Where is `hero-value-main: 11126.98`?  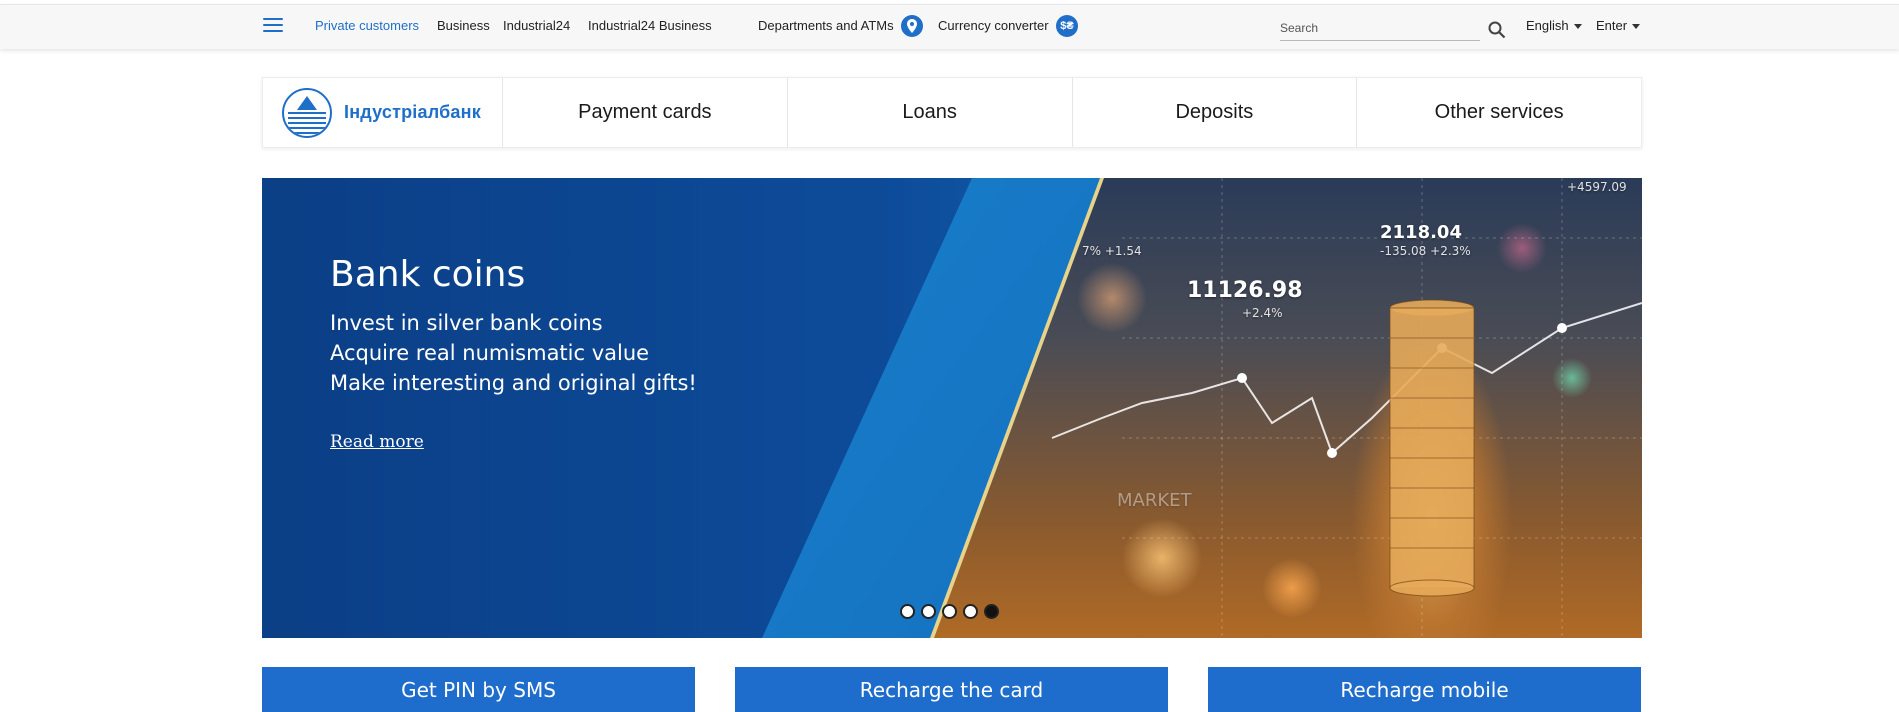
hero-value-main: 11126.98 is located at coordinates (1245, 290).